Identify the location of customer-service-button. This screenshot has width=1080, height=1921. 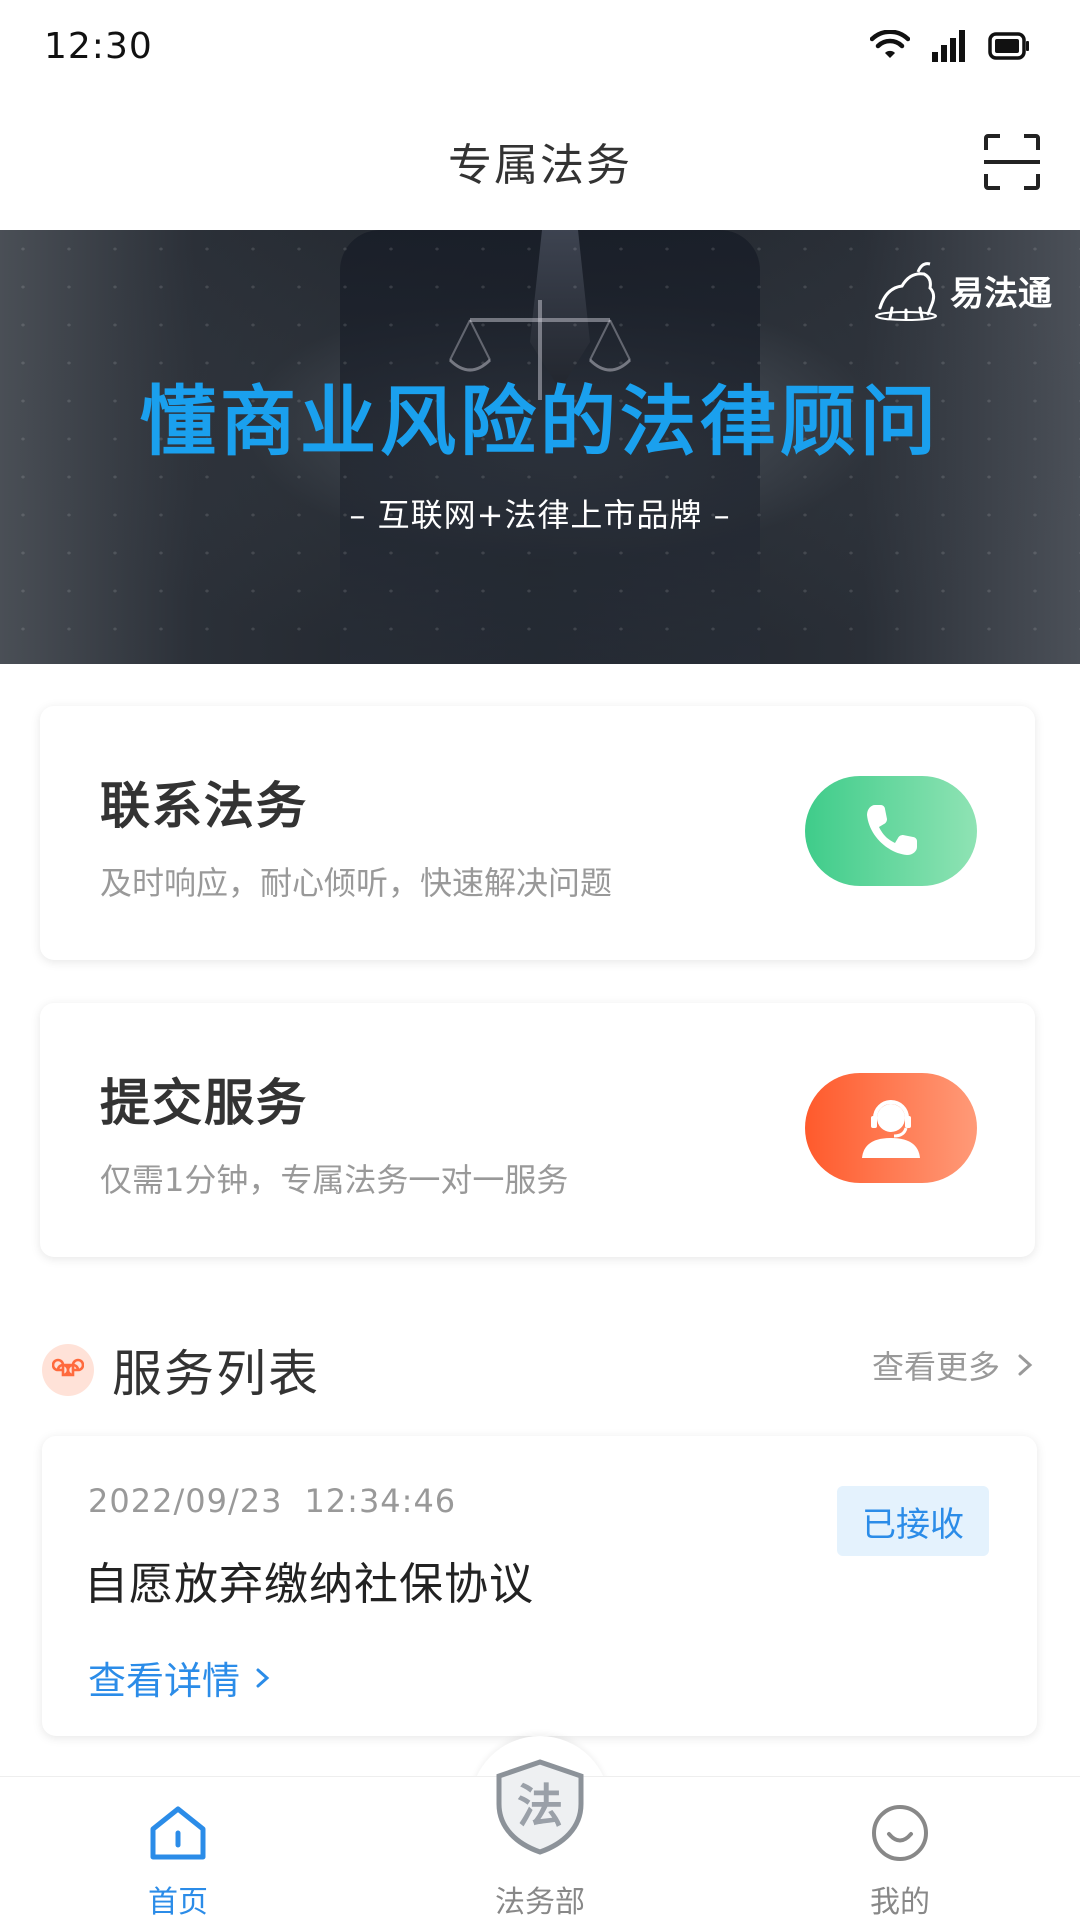
(891, 1128).